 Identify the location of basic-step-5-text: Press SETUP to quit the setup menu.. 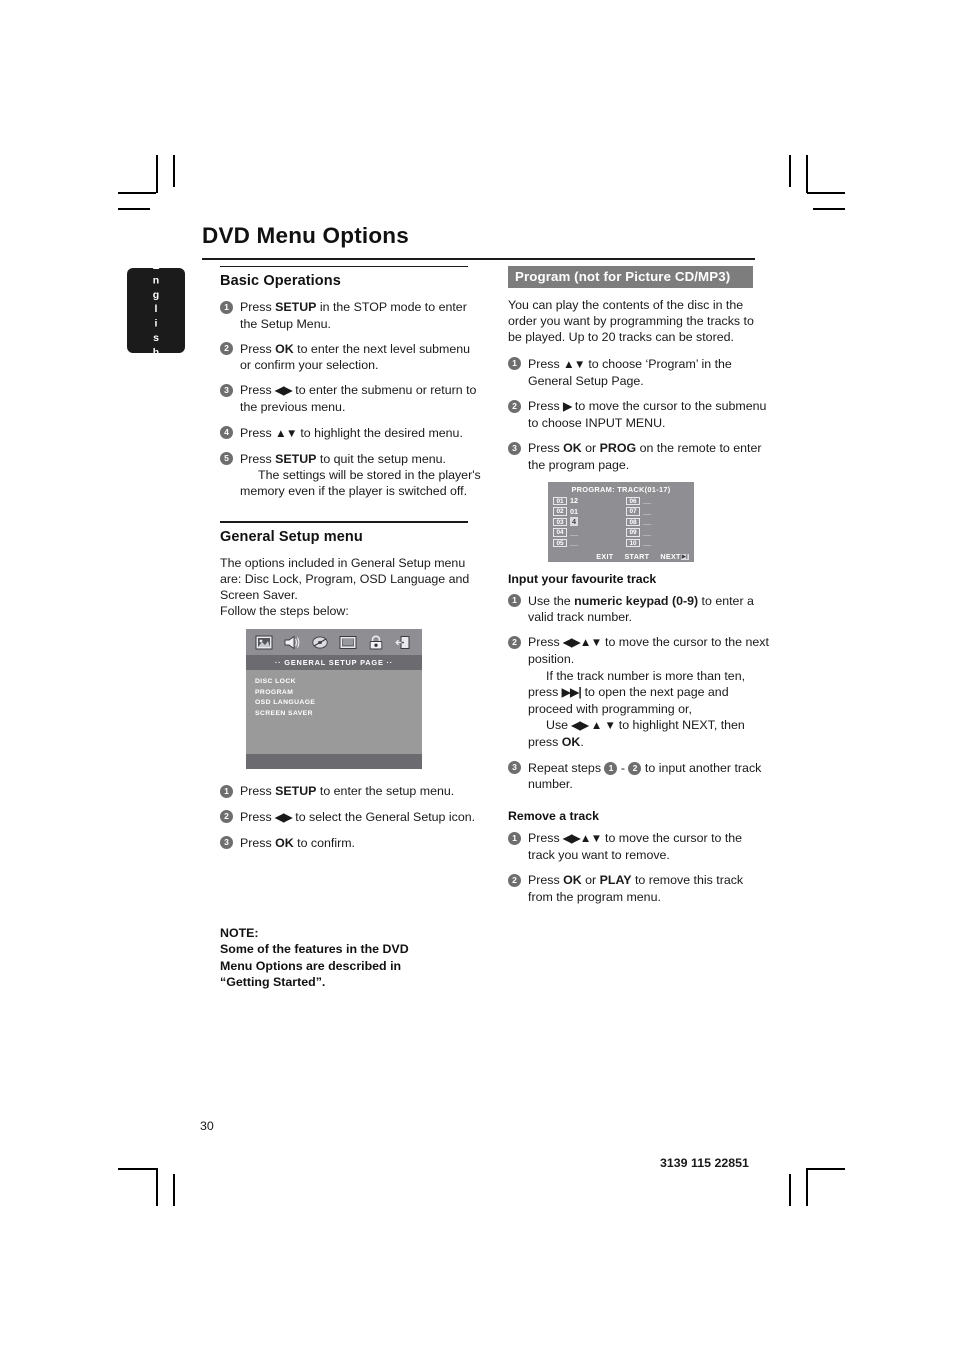
(343, 458).